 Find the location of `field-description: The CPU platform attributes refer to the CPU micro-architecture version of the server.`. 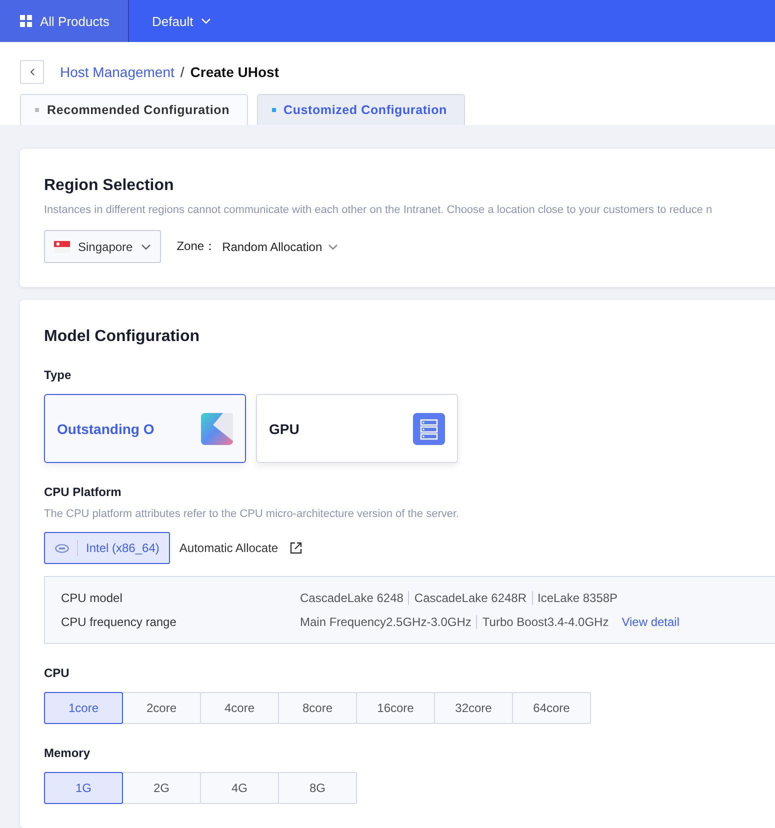

field-description: The CPU platform attributes refer to the CPU micro-architecture version of the server. is located at coordinates (252, 514).